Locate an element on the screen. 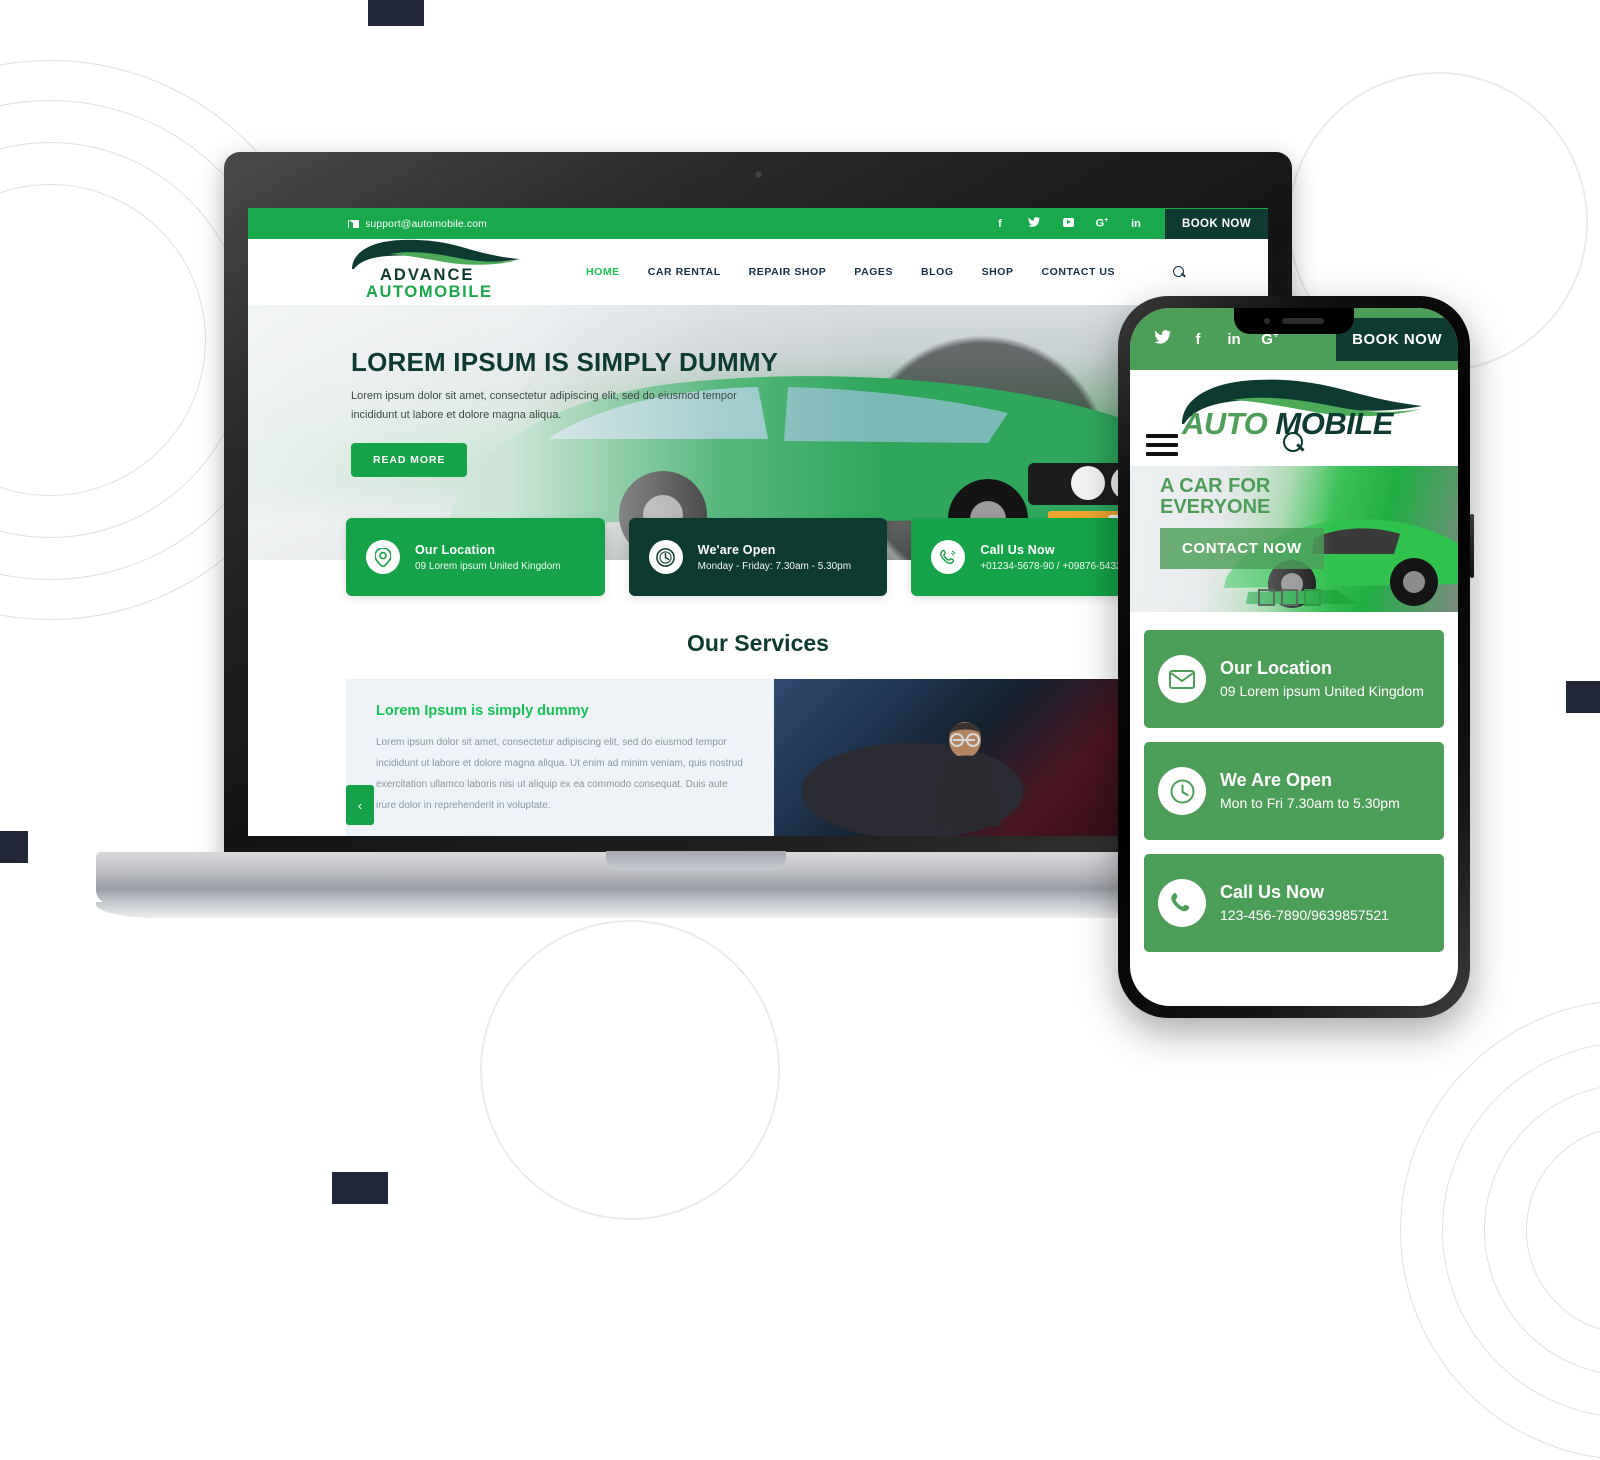  nav-item-blog: BLOG is located at coordinates (937, 272).